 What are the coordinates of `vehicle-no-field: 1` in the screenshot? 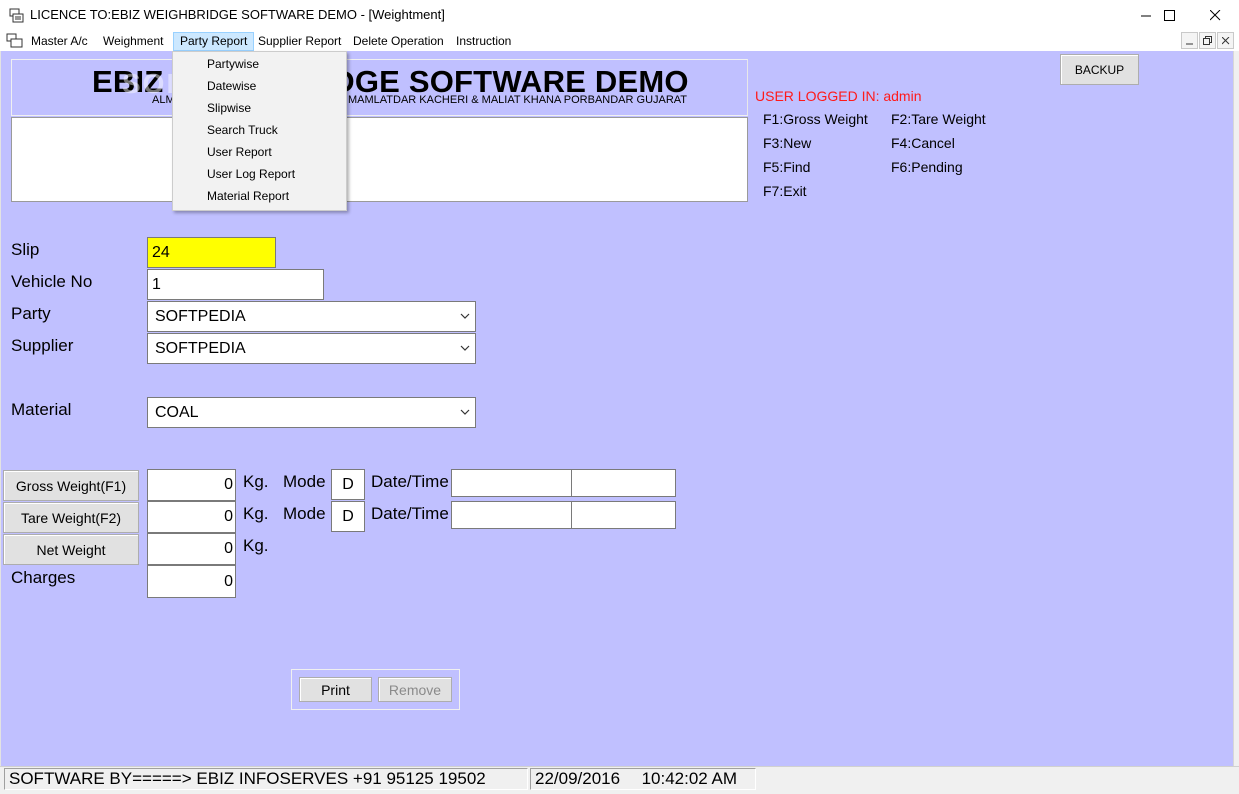 It's located at (235, 284).